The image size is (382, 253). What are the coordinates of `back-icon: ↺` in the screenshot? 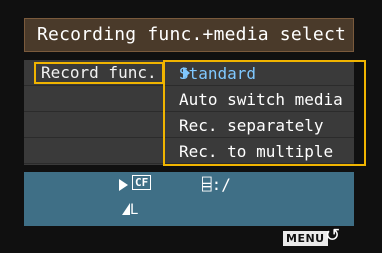 It's located at (332, 236).